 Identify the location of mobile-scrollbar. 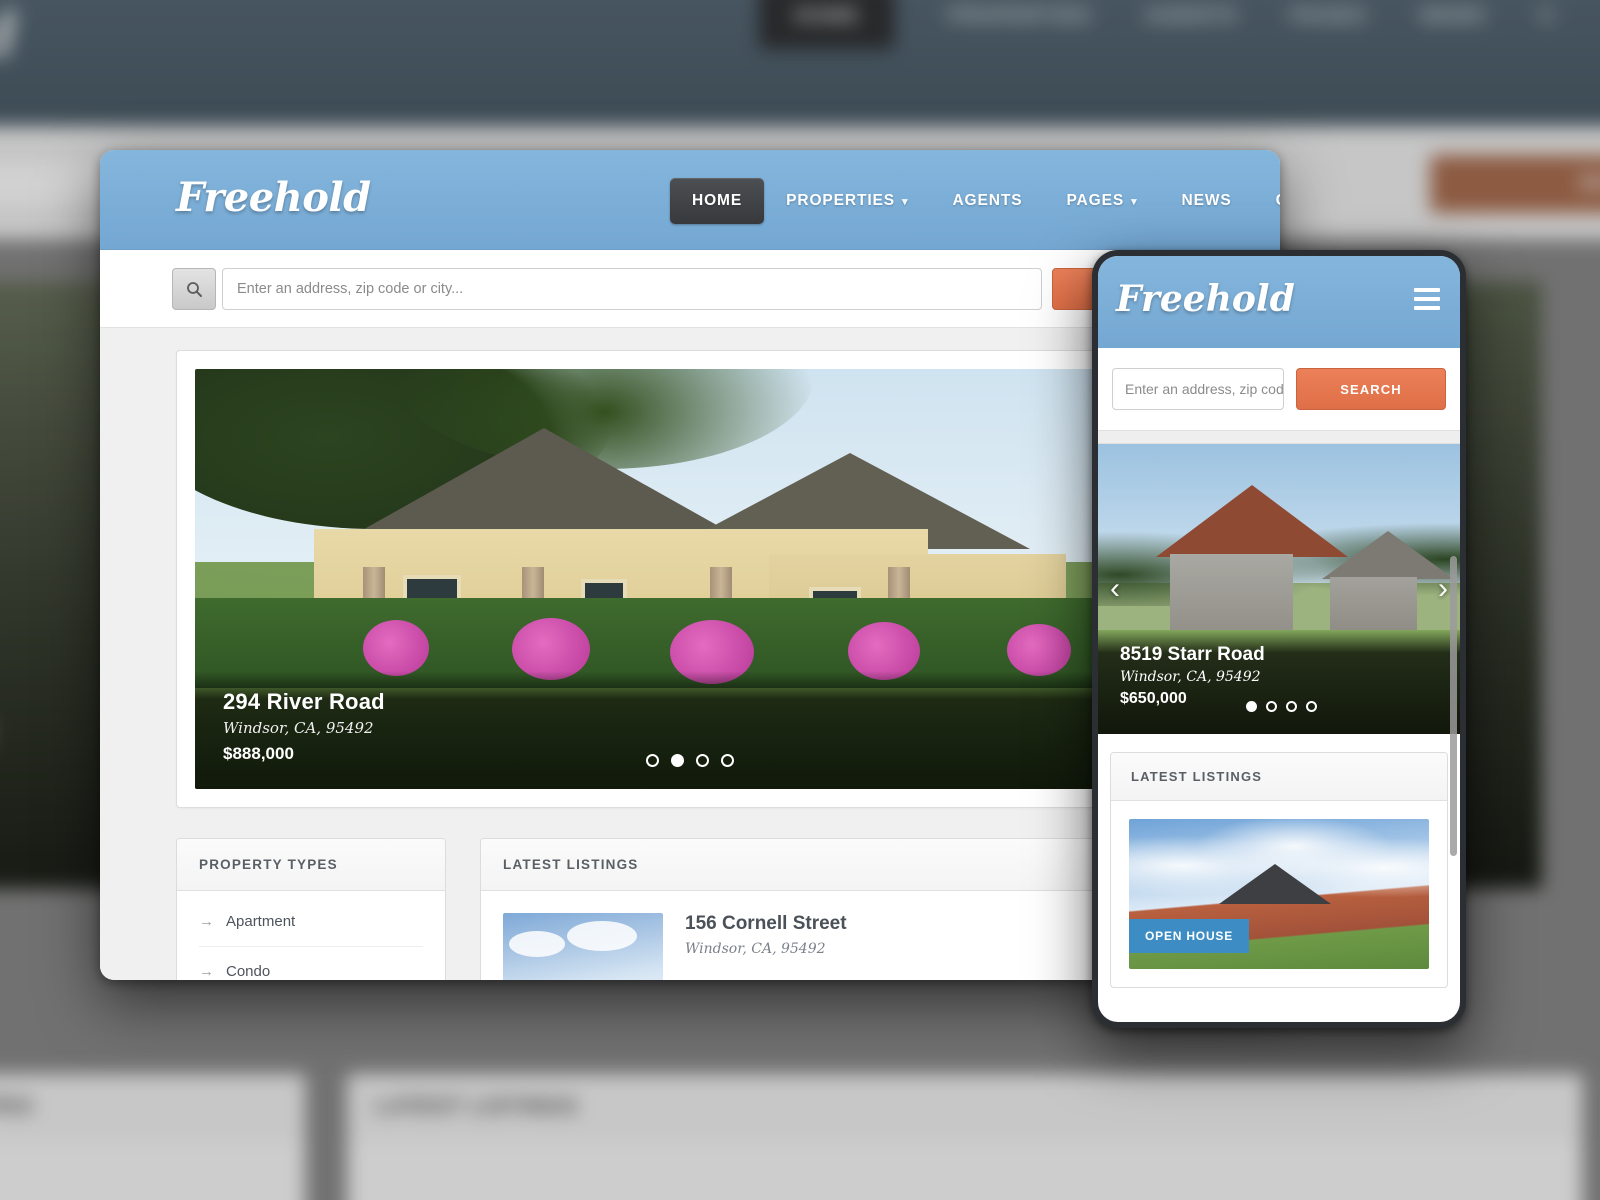
(1453, 706).